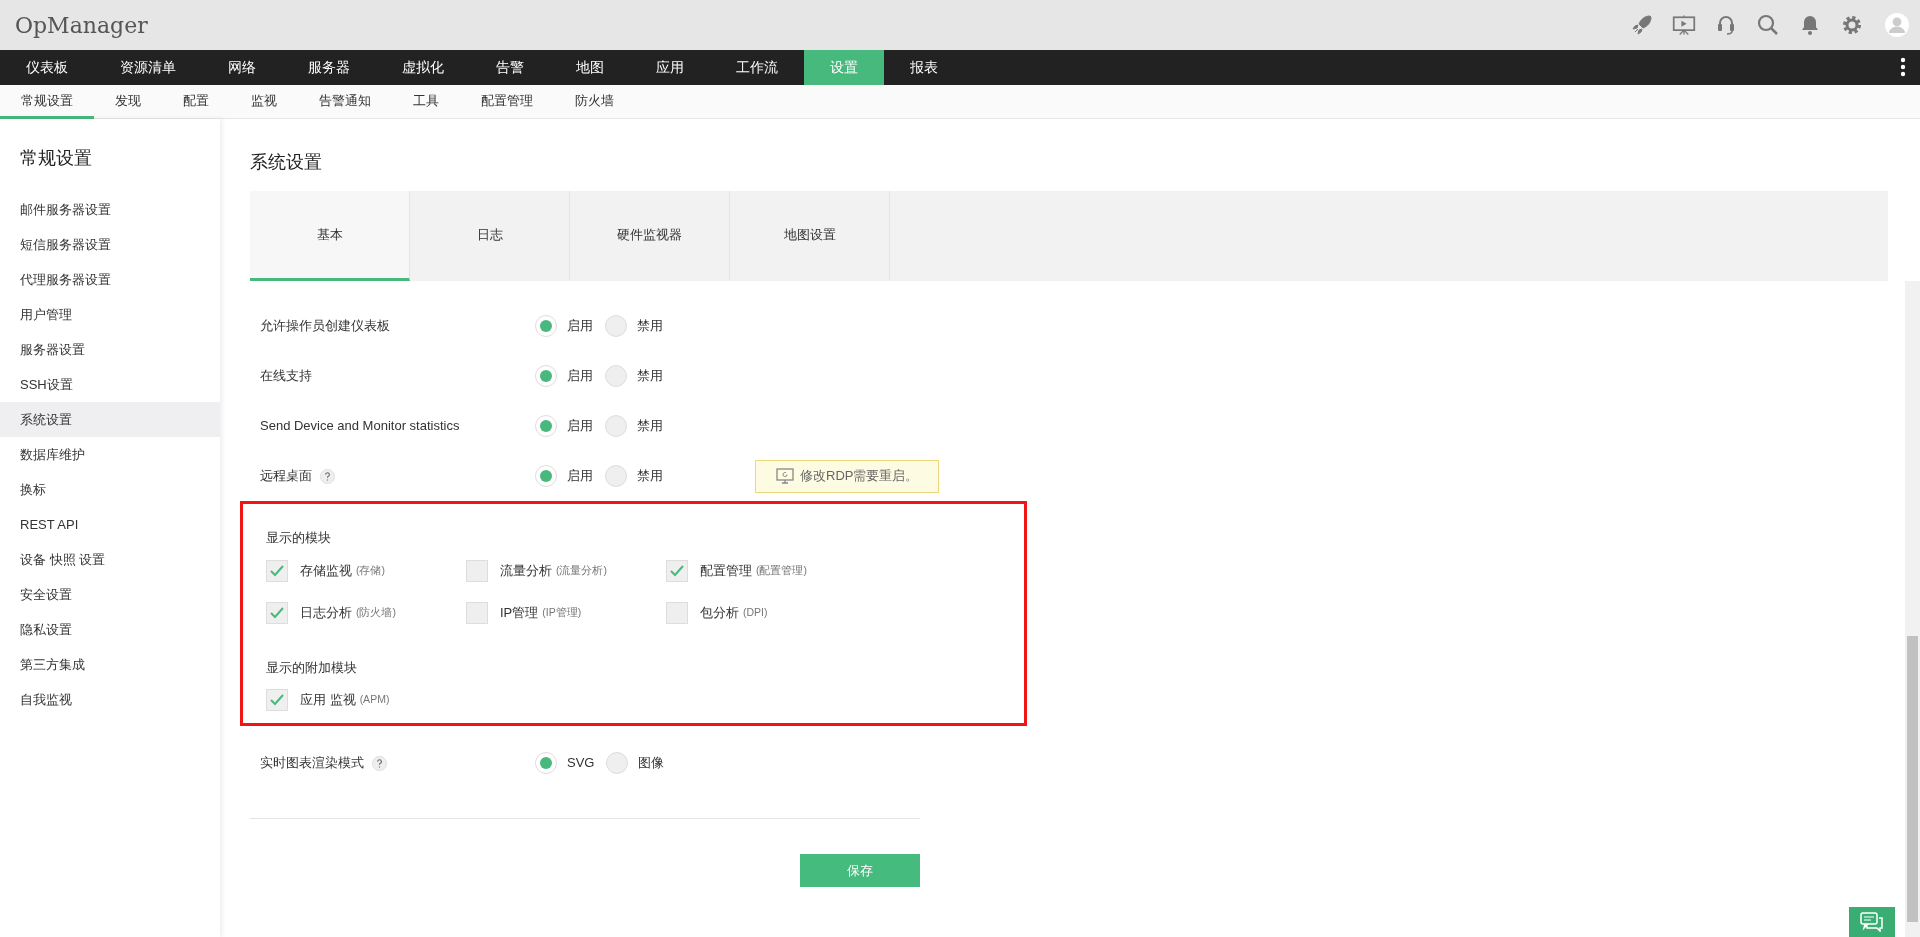 This screenshot has height=937, width=1920. Describe the element at coordinates (81, 25) in the screenshot. I see `app-logo: OpManager` at that location.